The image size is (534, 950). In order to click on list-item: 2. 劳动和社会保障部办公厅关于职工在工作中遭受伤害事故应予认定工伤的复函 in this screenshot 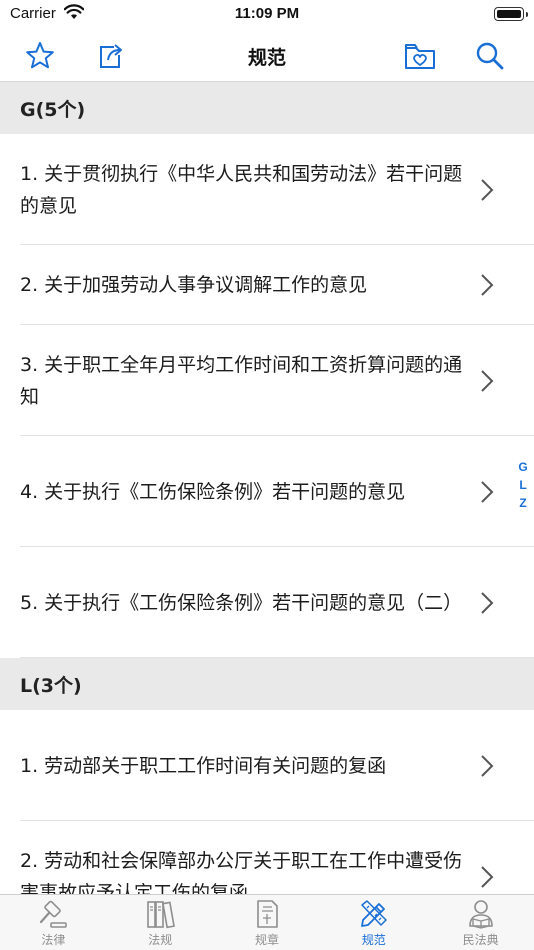, I will do `click(267, 857)`.